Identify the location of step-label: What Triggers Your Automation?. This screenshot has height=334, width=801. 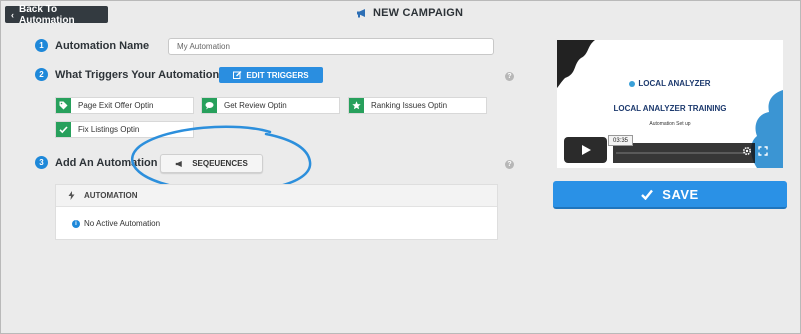
(140, 74).